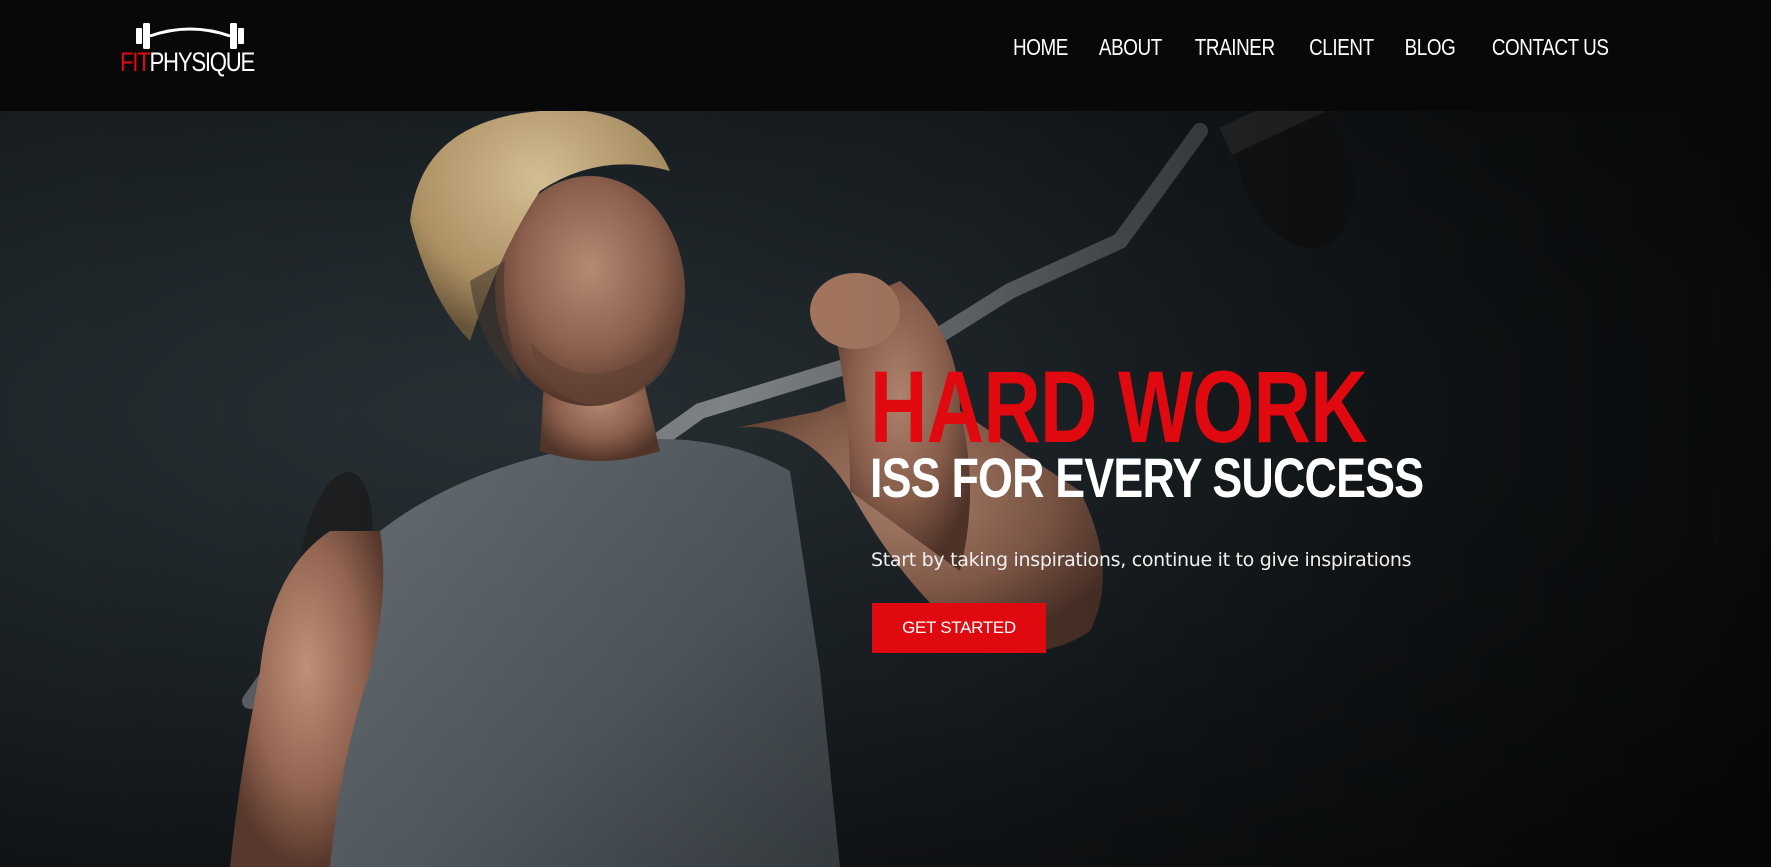 This screenshot has width=1771, height=867. Describe the element at coordinates (959, 628) in the screenshot. I see `get-started-button: GET STARTED` at that location.